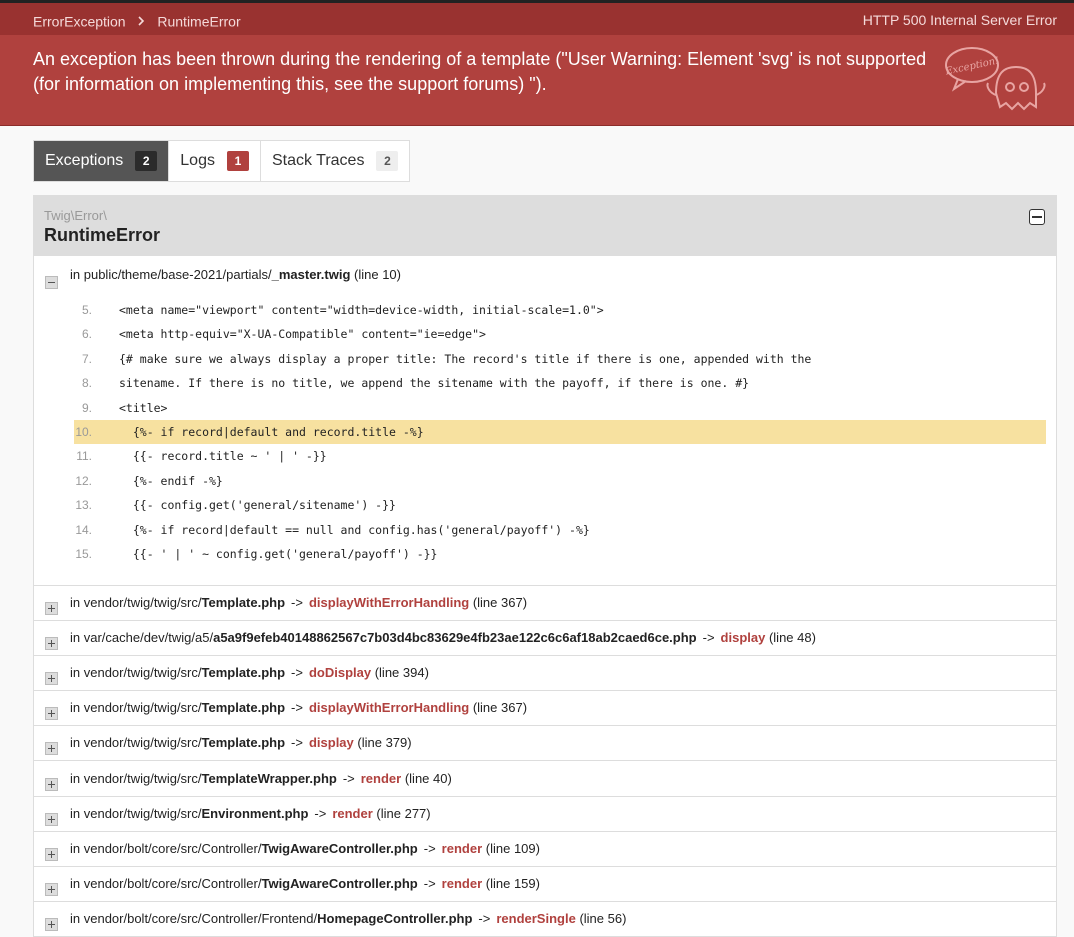 The width and height of the screenshot is (1074, 937). Describe the element at coordinates (177, 274) in the screenshot. I see `trace-path: public/theme/base-2021/partials/` at that location.